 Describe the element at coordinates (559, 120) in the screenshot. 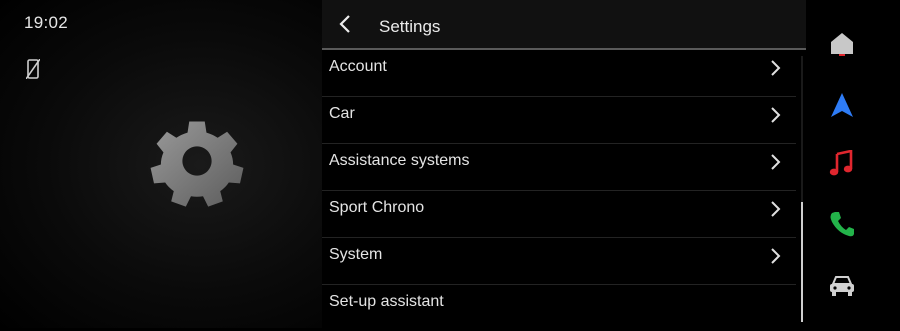

I see `list-item-car: Car` at that location.